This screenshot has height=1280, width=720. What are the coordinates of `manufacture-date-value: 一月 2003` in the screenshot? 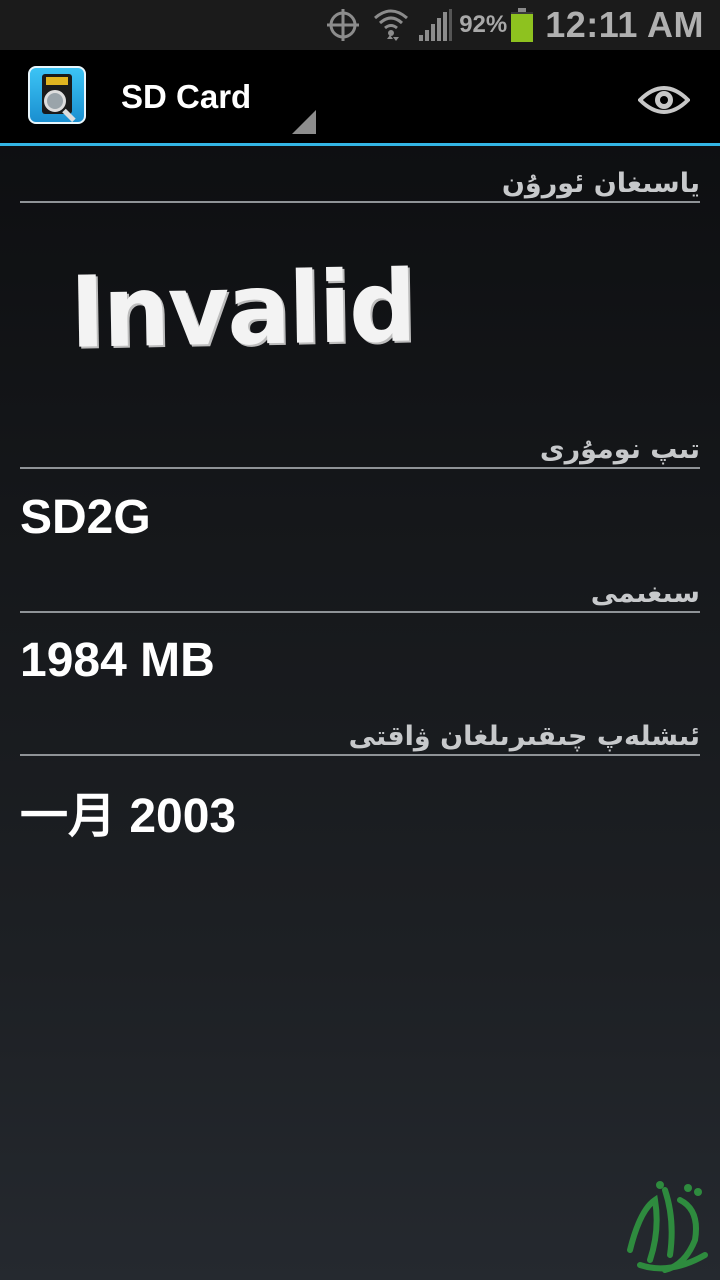 It's located at (128, 816).